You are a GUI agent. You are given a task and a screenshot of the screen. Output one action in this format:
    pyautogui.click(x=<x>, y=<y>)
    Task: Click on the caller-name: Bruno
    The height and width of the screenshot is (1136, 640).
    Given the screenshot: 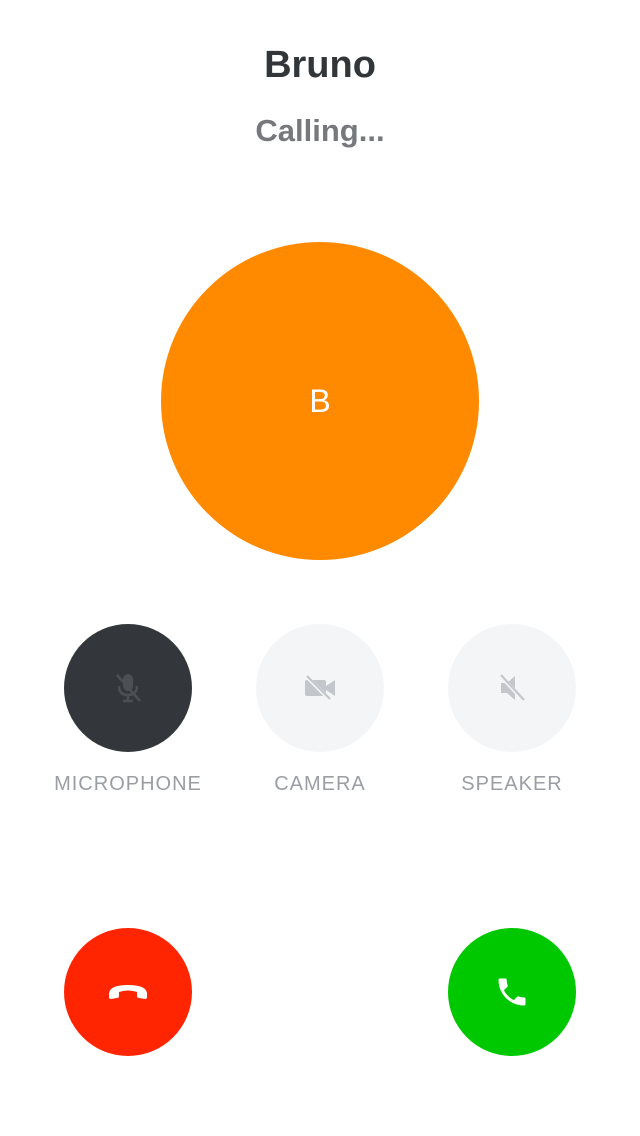 What is the action you would take?
    pyautogui.click(x=320, y=65)
    